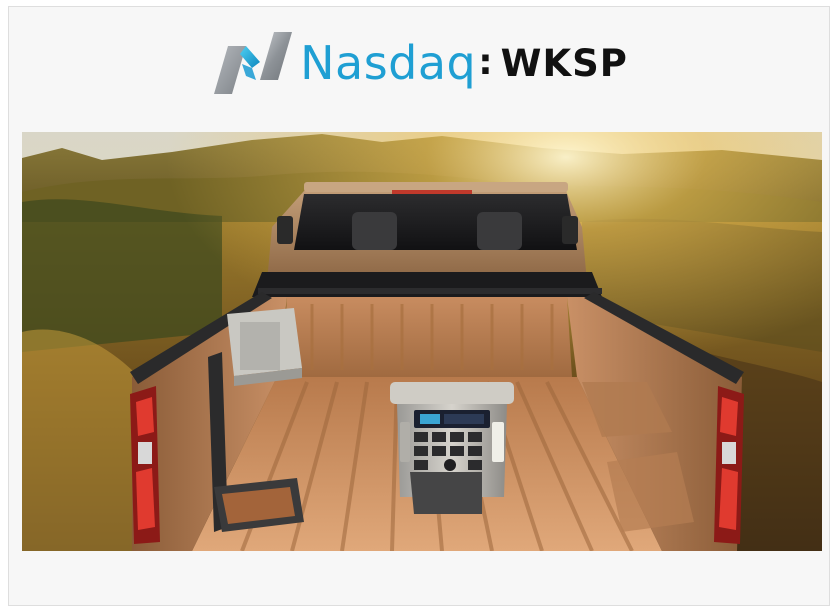  I want to click on ticker-symbol: WKSP, so click(564, 63).